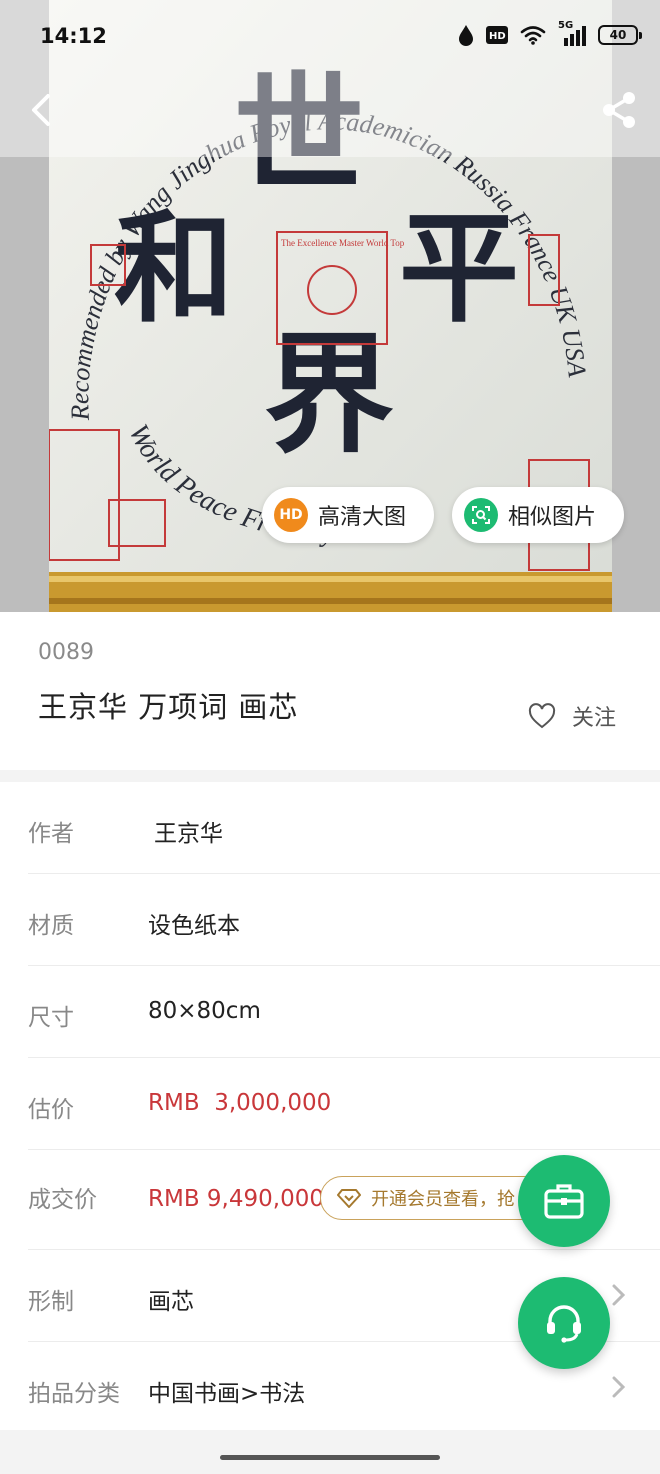 This screenshot has height=1474, width=660. Describe the element at coordinates (51, 834) in the screenshot. I see `detail-key: 作者` at that location.